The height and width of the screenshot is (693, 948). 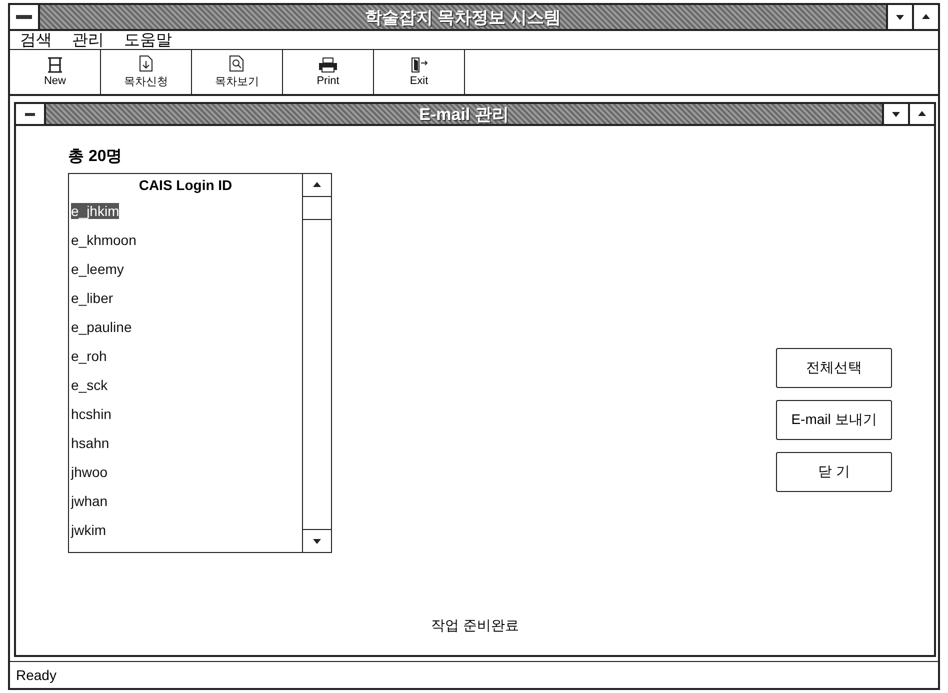 I want to click on total-count: 총 20명, so click(x=96, y=157).